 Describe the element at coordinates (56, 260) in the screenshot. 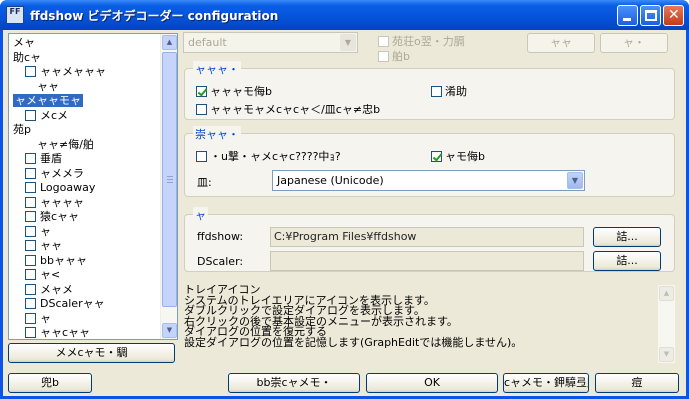

I see `tree-item: bbャャャ` at that location.